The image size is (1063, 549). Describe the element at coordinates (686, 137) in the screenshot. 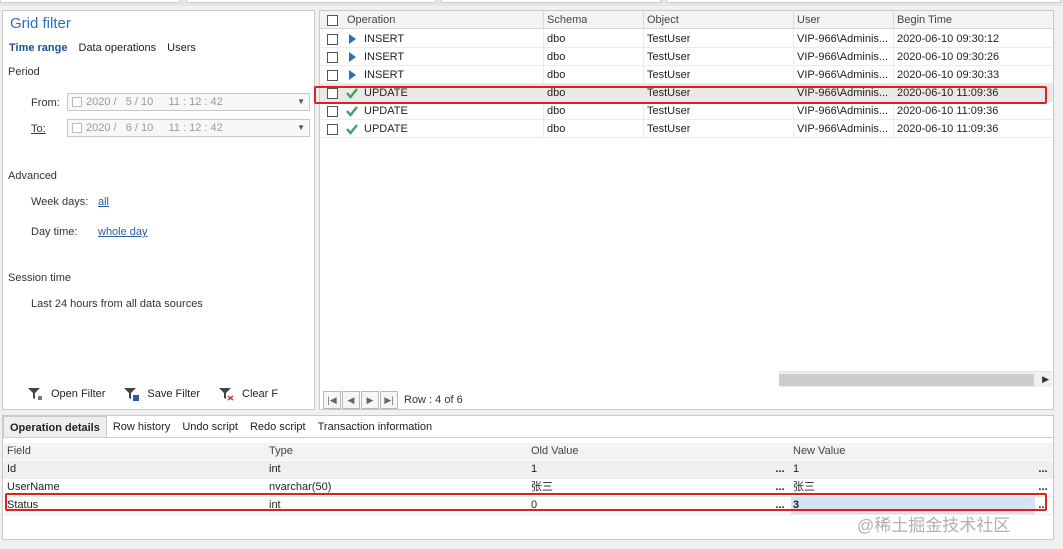

I see `row-divider` at that location.